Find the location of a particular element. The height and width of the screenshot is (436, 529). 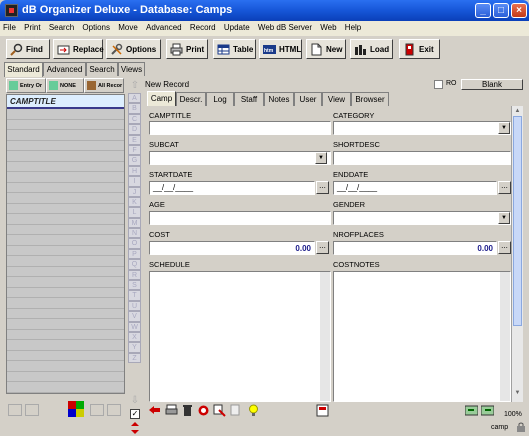

list-header-camptitle: CAMPTITLE is located at coordinates (65, 102).